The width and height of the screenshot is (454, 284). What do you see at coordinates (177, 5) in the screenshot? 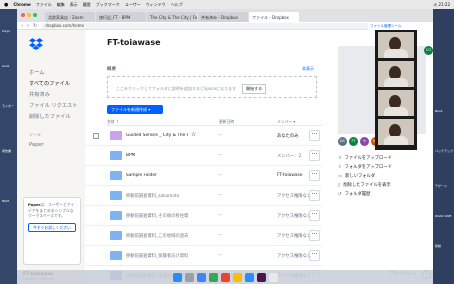
I see `menu-help: ヘルプ` at bounding box center [177, 5].